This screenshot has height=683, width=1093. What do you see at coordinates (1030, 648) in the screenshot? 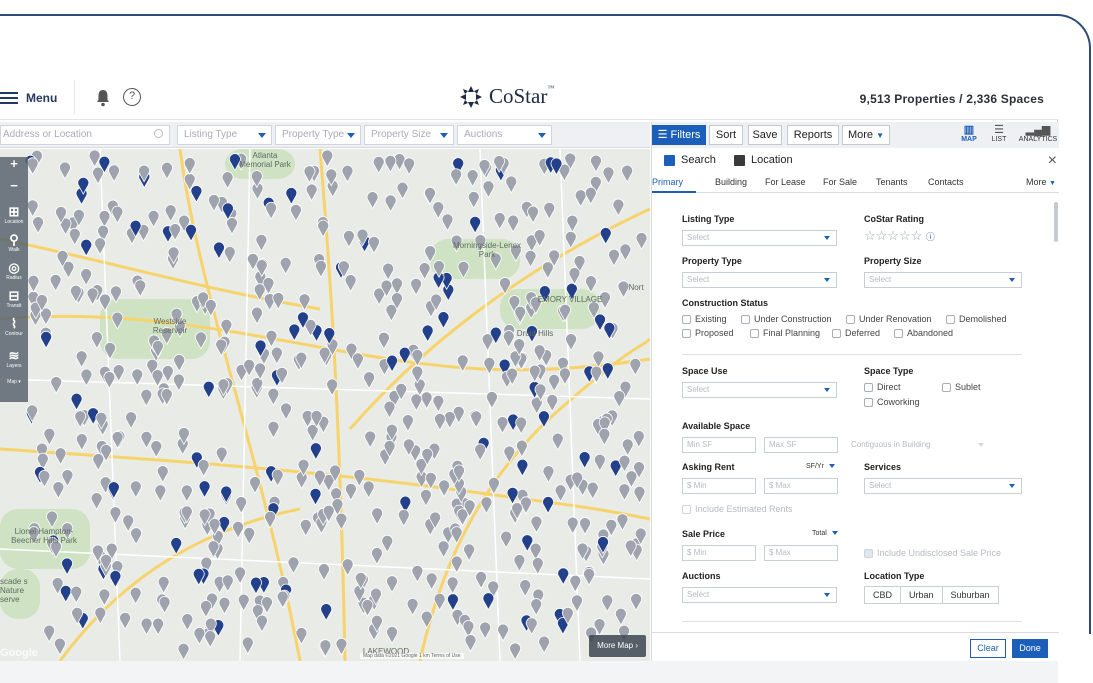
I see `done-button: Done` at bounding box center [1030, 648].